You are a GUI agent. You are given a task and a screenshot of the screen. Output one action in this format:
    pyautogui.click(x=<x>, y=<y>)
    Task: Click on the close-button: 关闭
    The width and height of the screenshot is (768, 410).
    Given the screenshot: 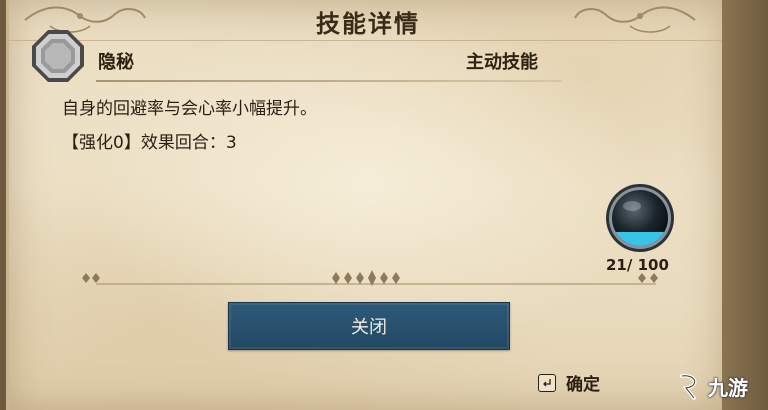 What is the action you would take?
    pyautogui.click(x=369, y=326)
    